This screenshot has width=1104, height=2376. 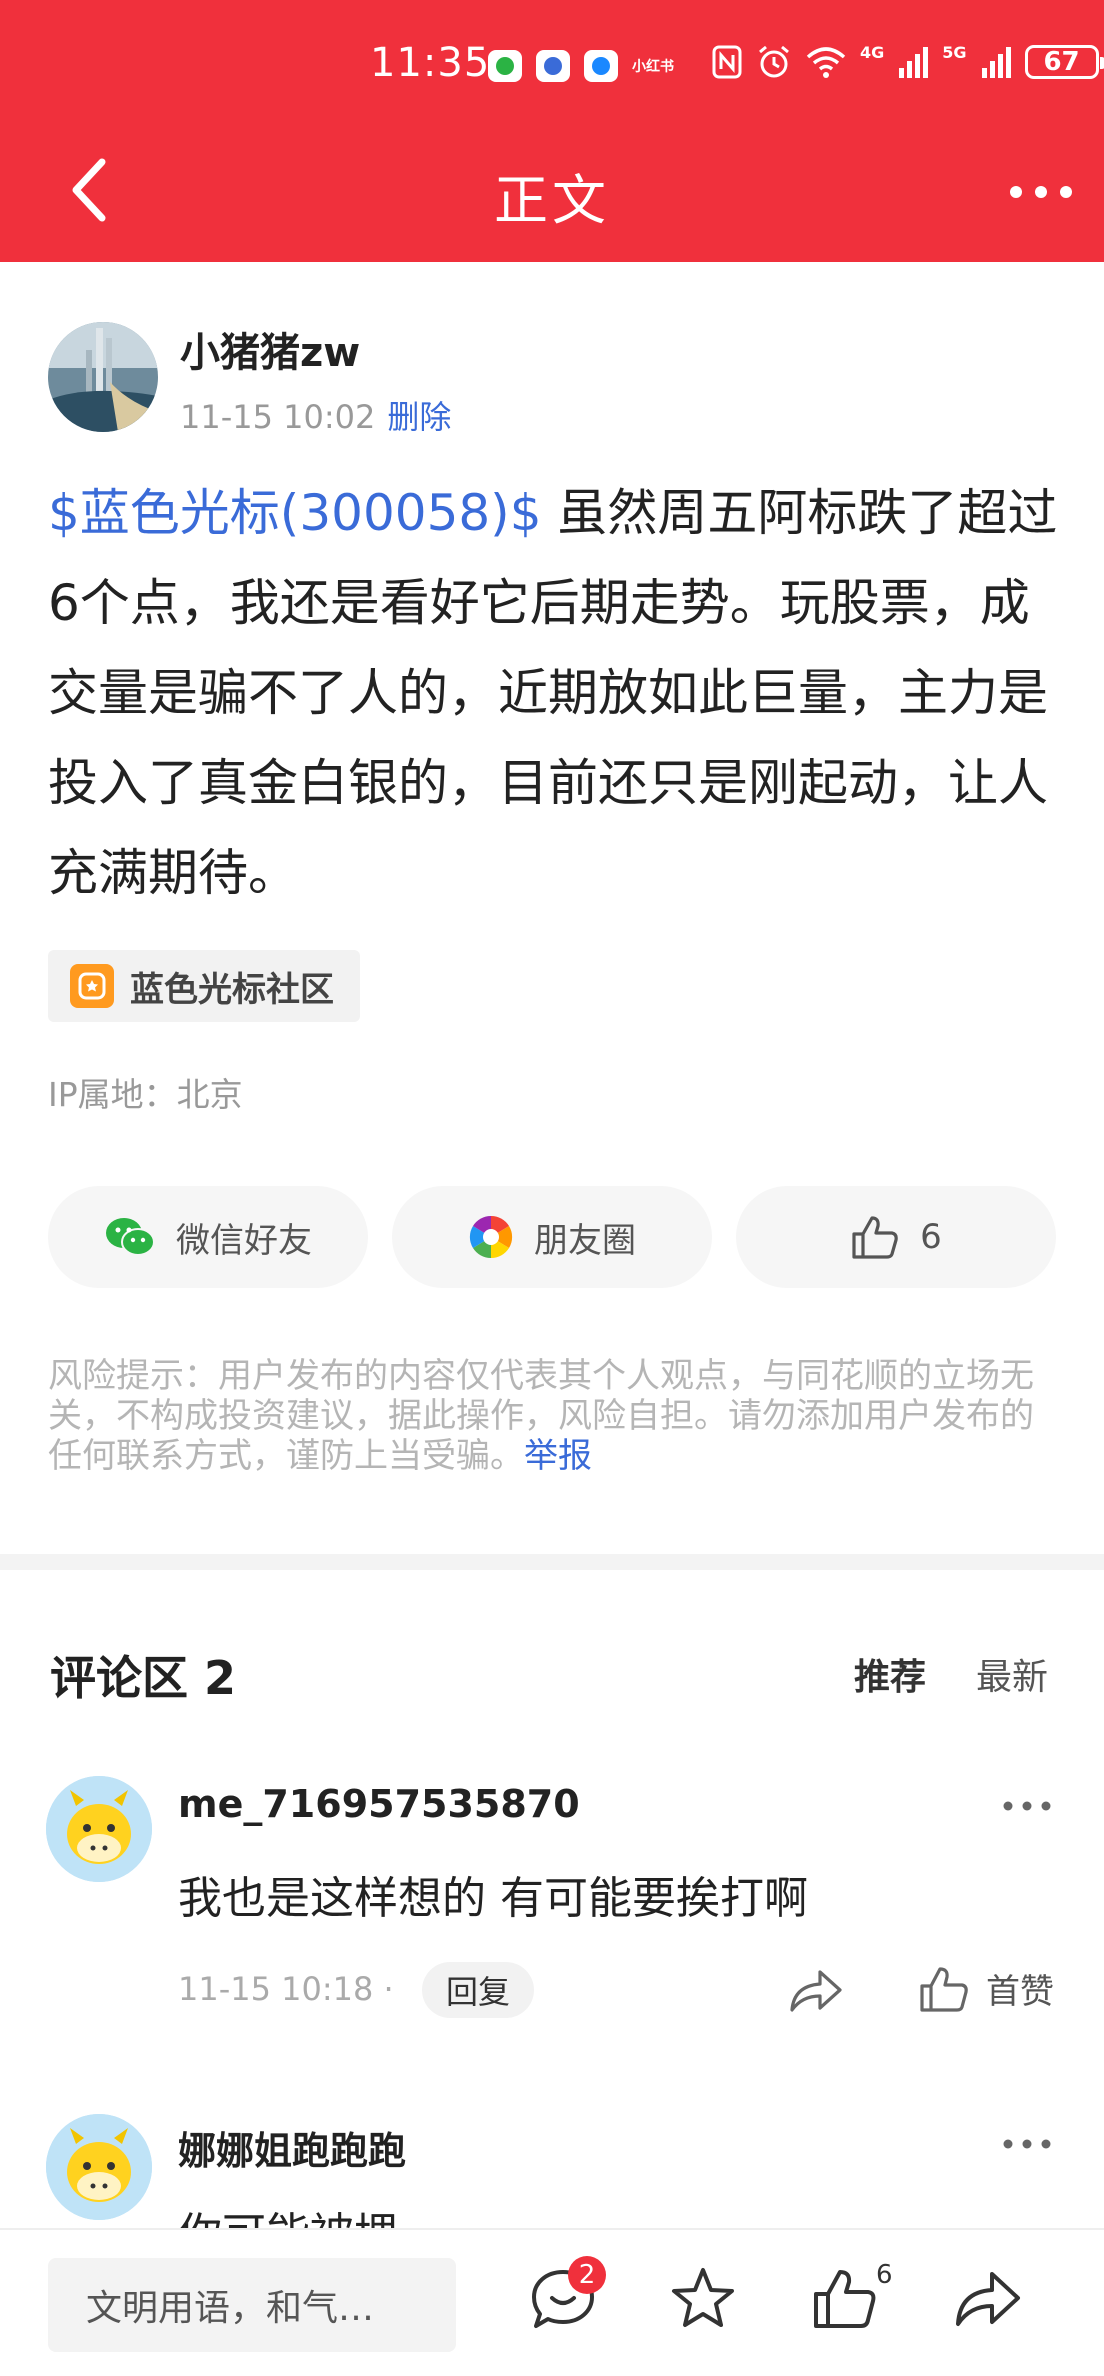 I want to click on post-meta: 11-15 10:02 删除, so click(x=315, y=415).